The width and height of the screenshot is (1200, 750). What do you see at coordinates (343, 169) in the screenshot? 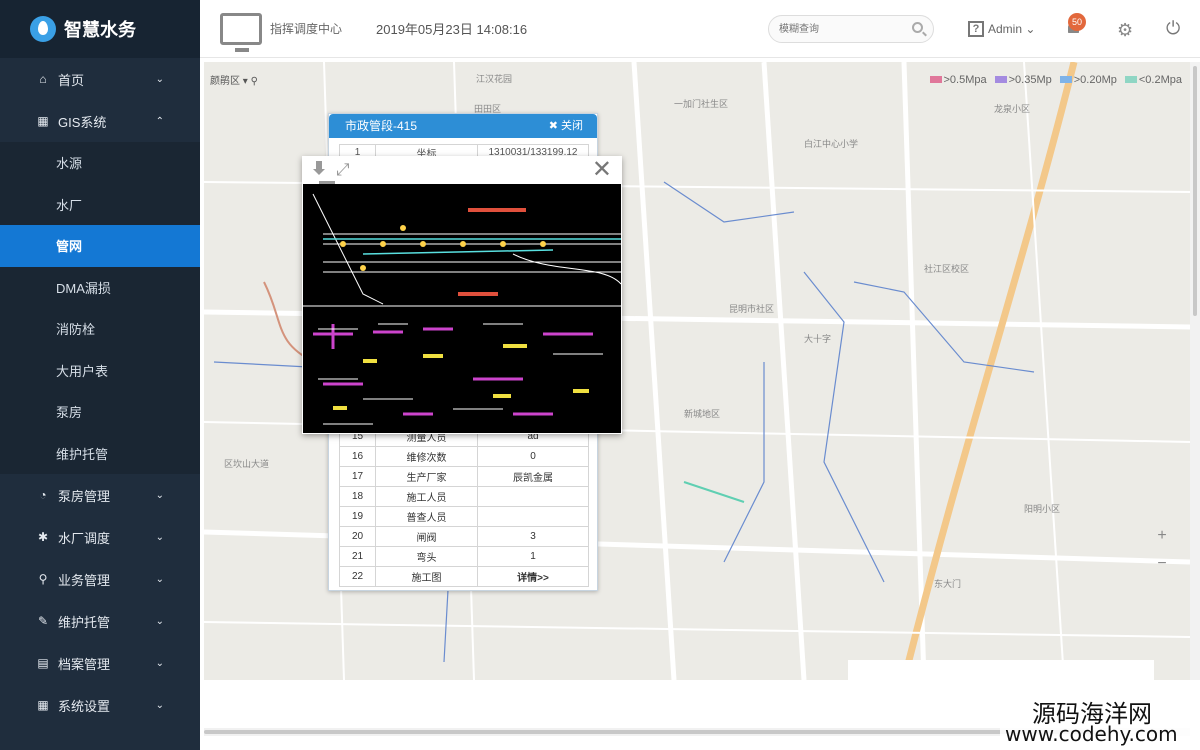
I see `fullscreen-icon: ⤢` at bounding box center [343, 169].